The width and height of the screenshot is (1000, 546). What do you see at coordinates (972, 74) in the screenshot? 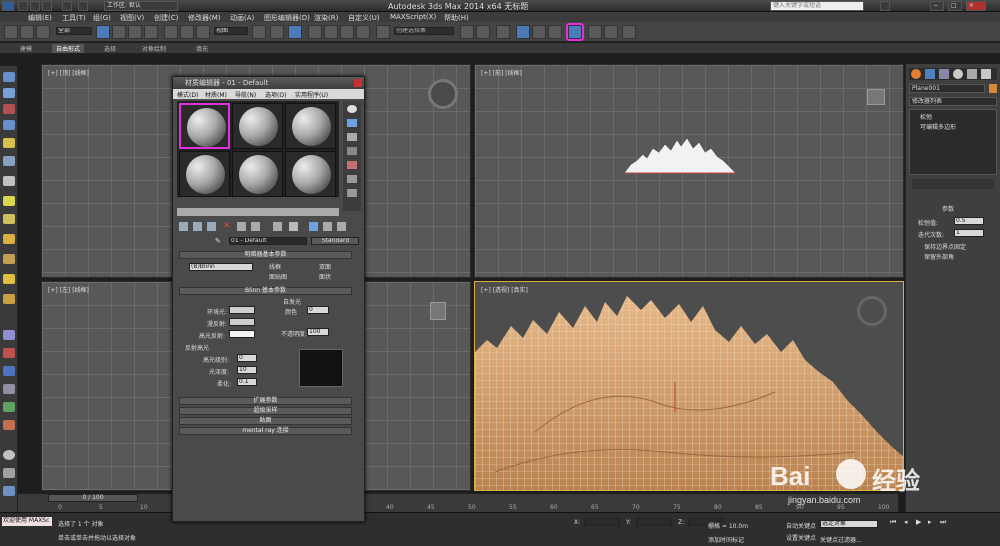
I see `display-tab-icon` at bounding box center [972, 74].